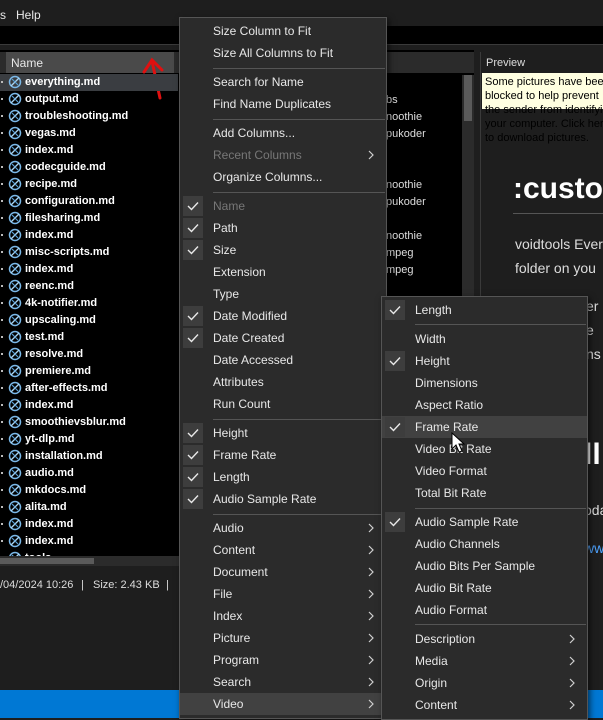 The height and width of the screenshot is (720, 603). I want to click on video-menu-item-height: Height, so click(484, 361).